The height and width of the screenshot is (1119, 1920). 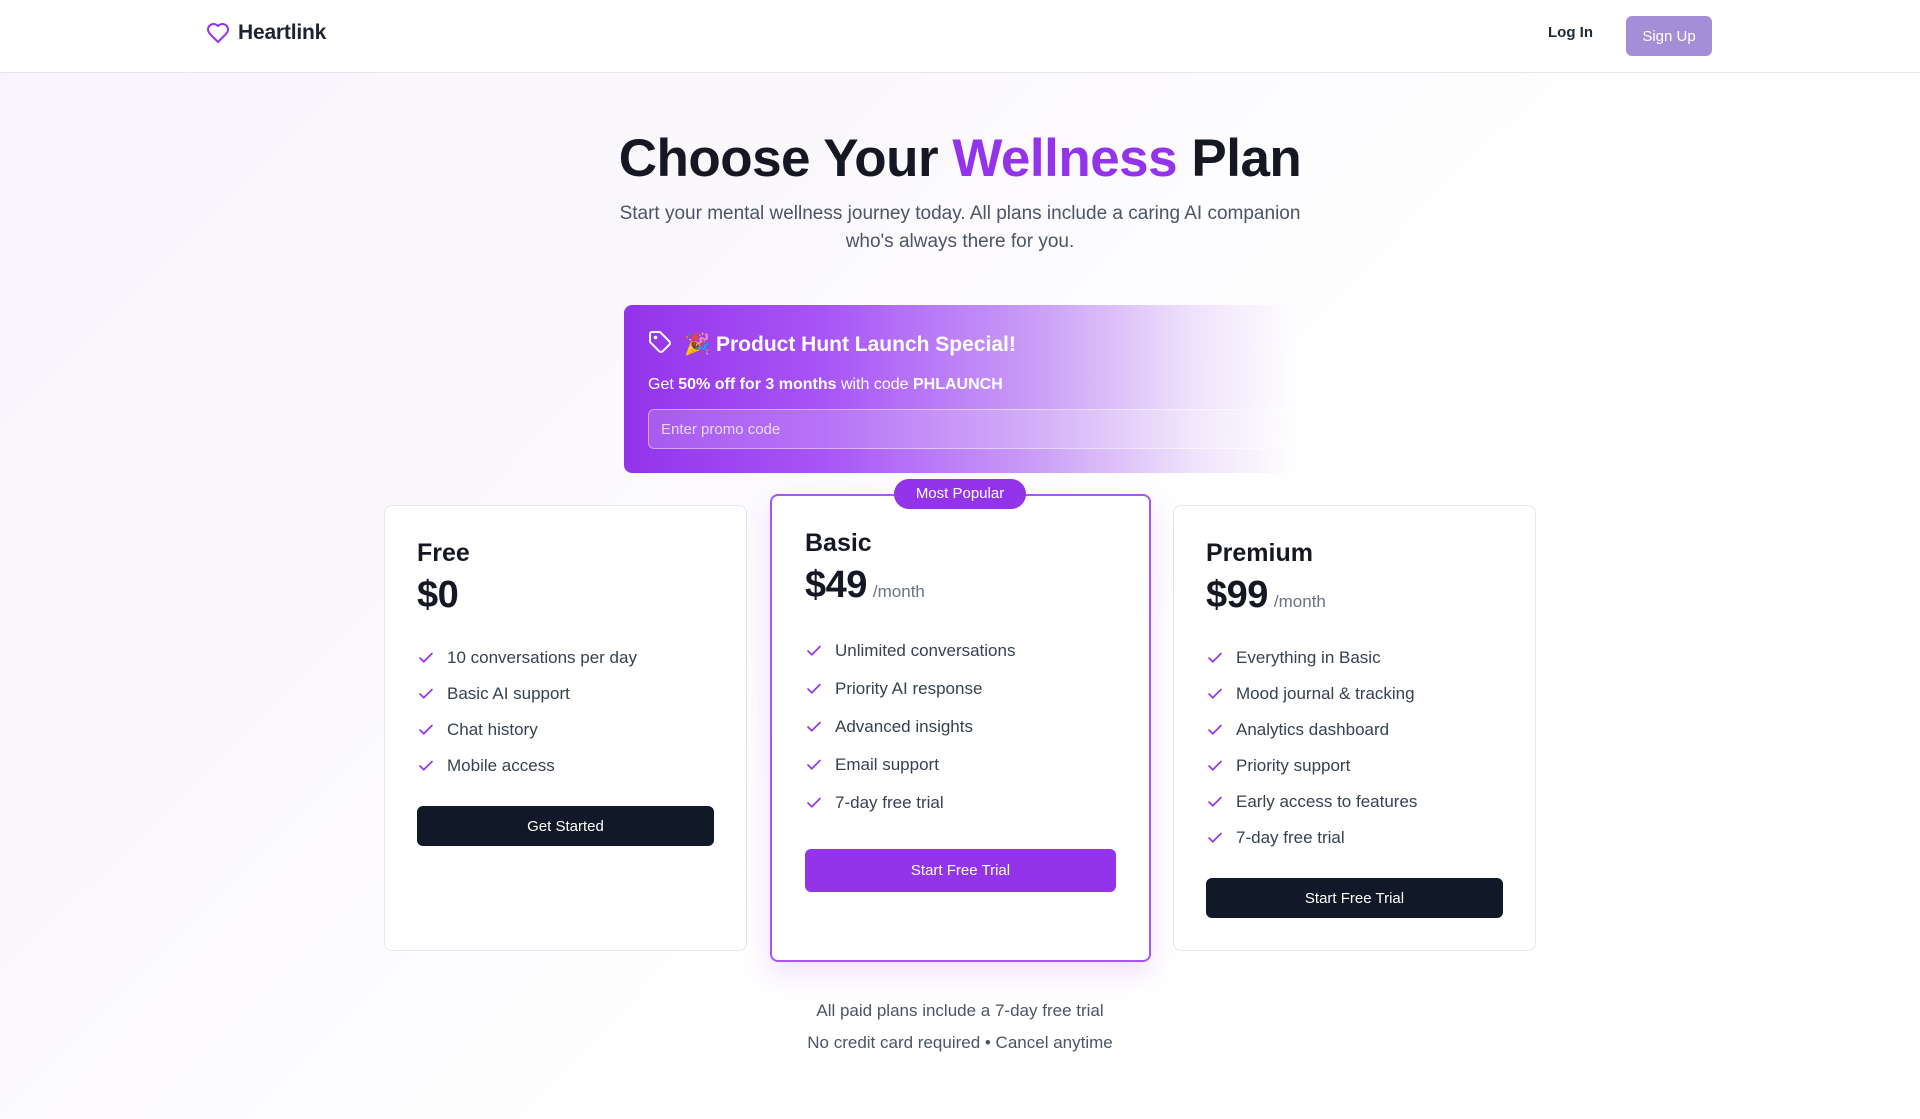 I want to click on title-part-3: Plan, so click(x=1246, y=158).